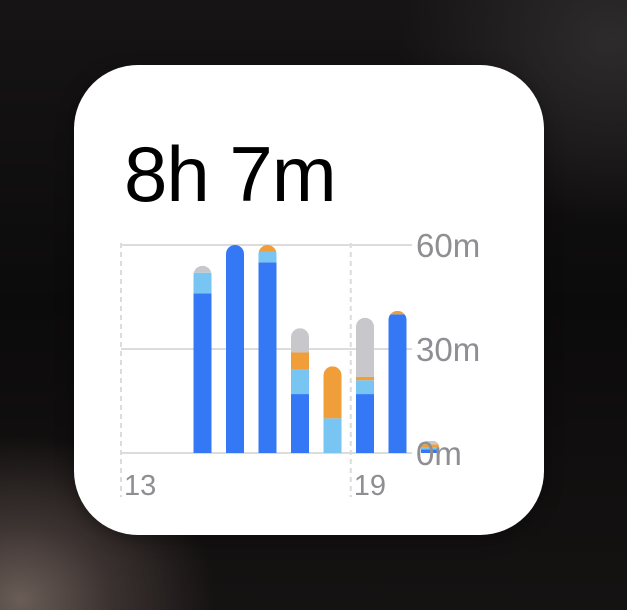 The image size is (627, 610). What do you see at coordinates (140, 486) in the screenshot?
I see `x-tick-label: 13` at bounding box center [140, 486].